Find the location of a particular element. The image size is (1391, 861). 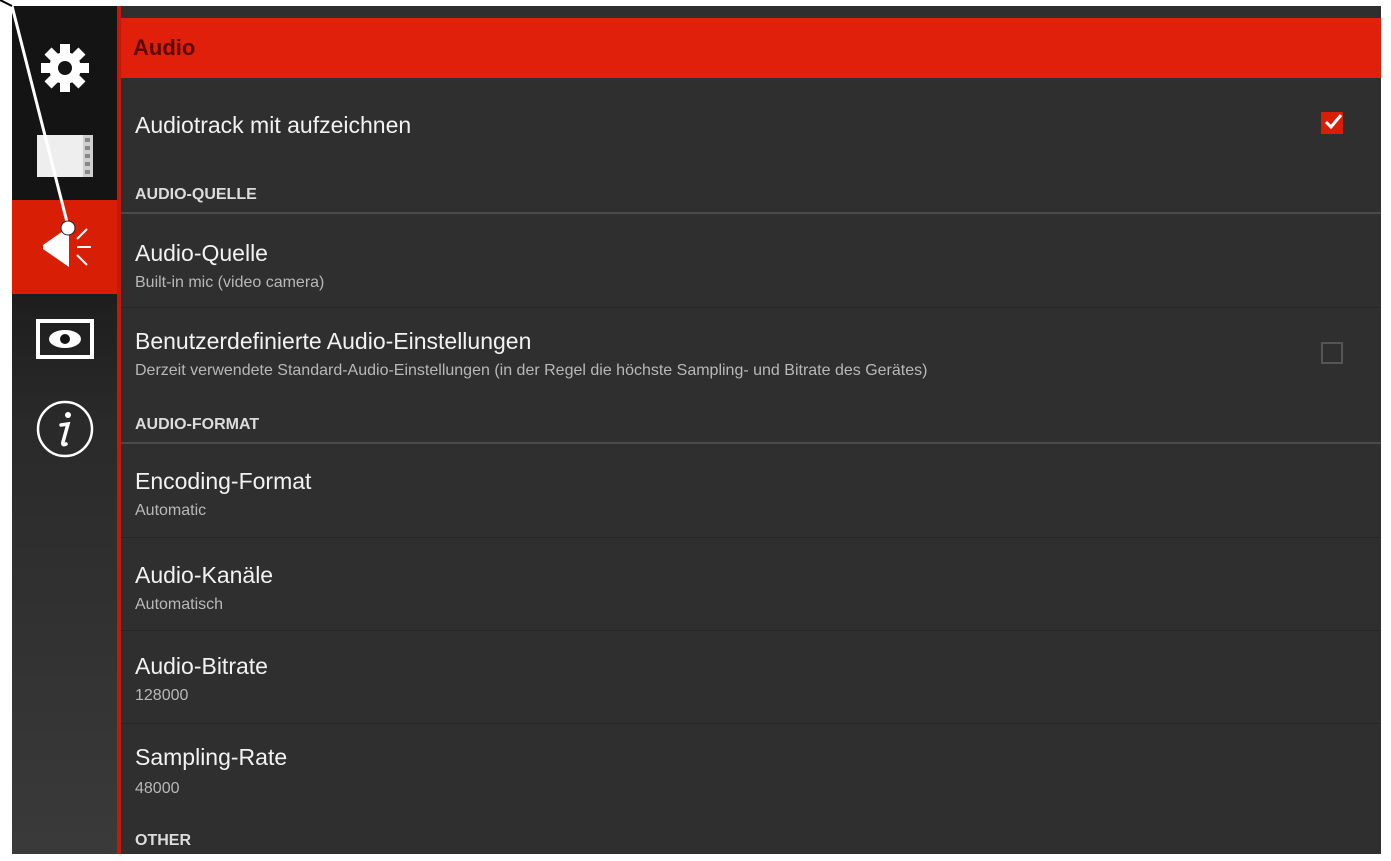

sidebar-item-audio is located at coordinates (64, 247).